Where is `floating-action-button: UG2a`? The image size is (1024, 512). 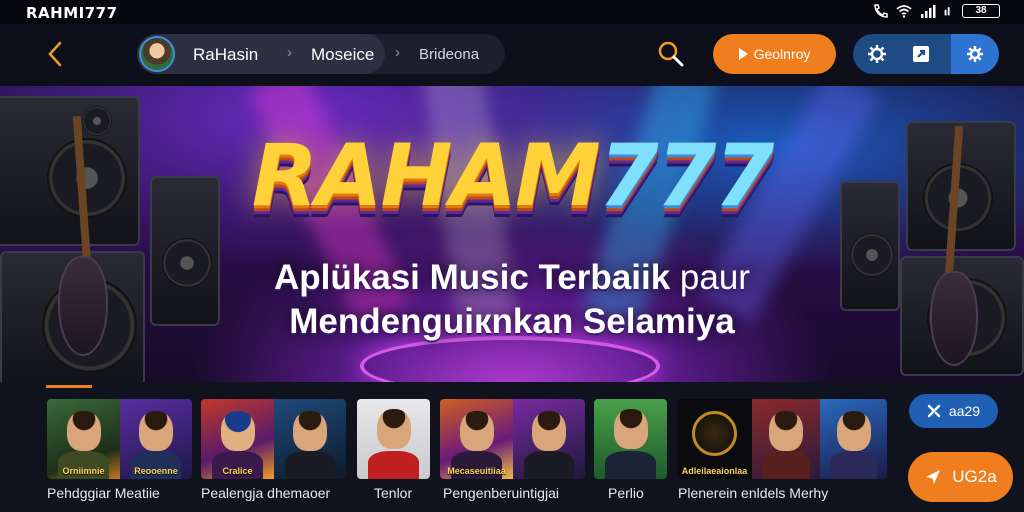 floating-action-button: UG2a is located at coordinates (960, 477).